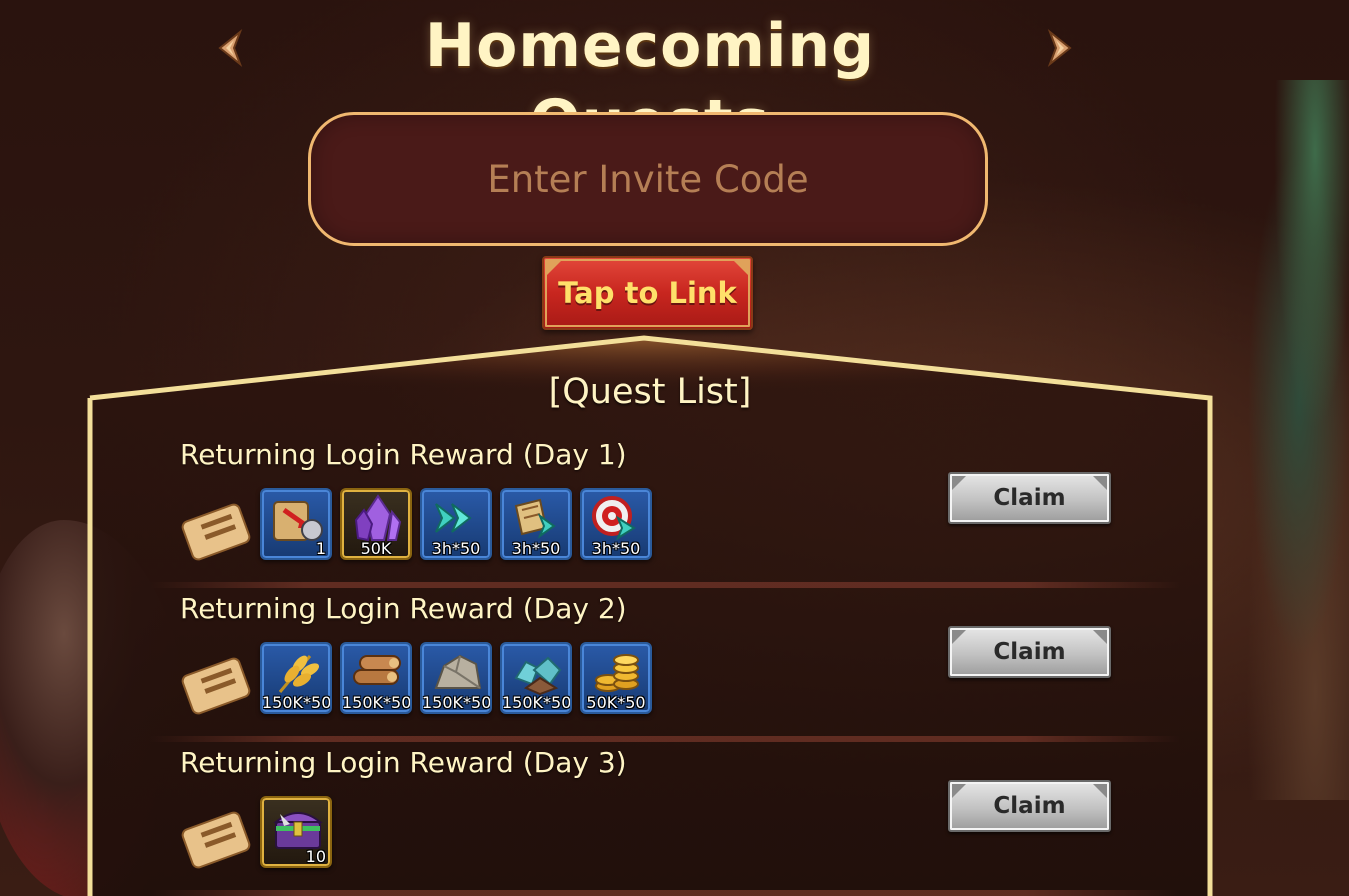  I want to click on gold-coins-icon, so click(617, 673).